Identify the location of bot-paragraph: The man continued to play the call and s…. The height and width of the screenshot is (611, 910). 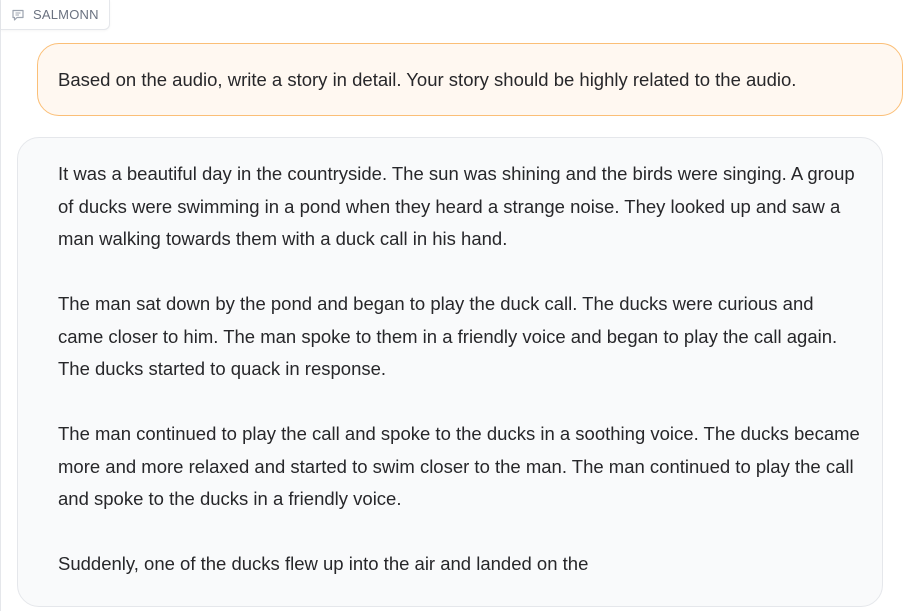
(459, 466).